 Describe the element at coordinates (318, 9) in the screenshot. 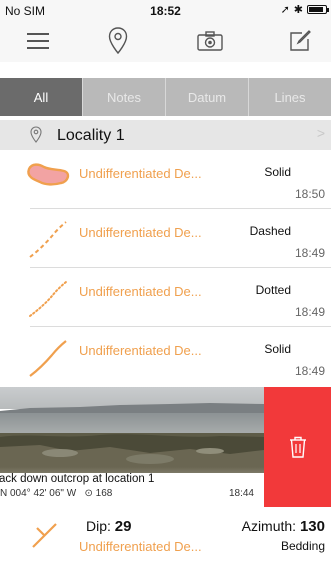

I see `battery-icon` at that location.